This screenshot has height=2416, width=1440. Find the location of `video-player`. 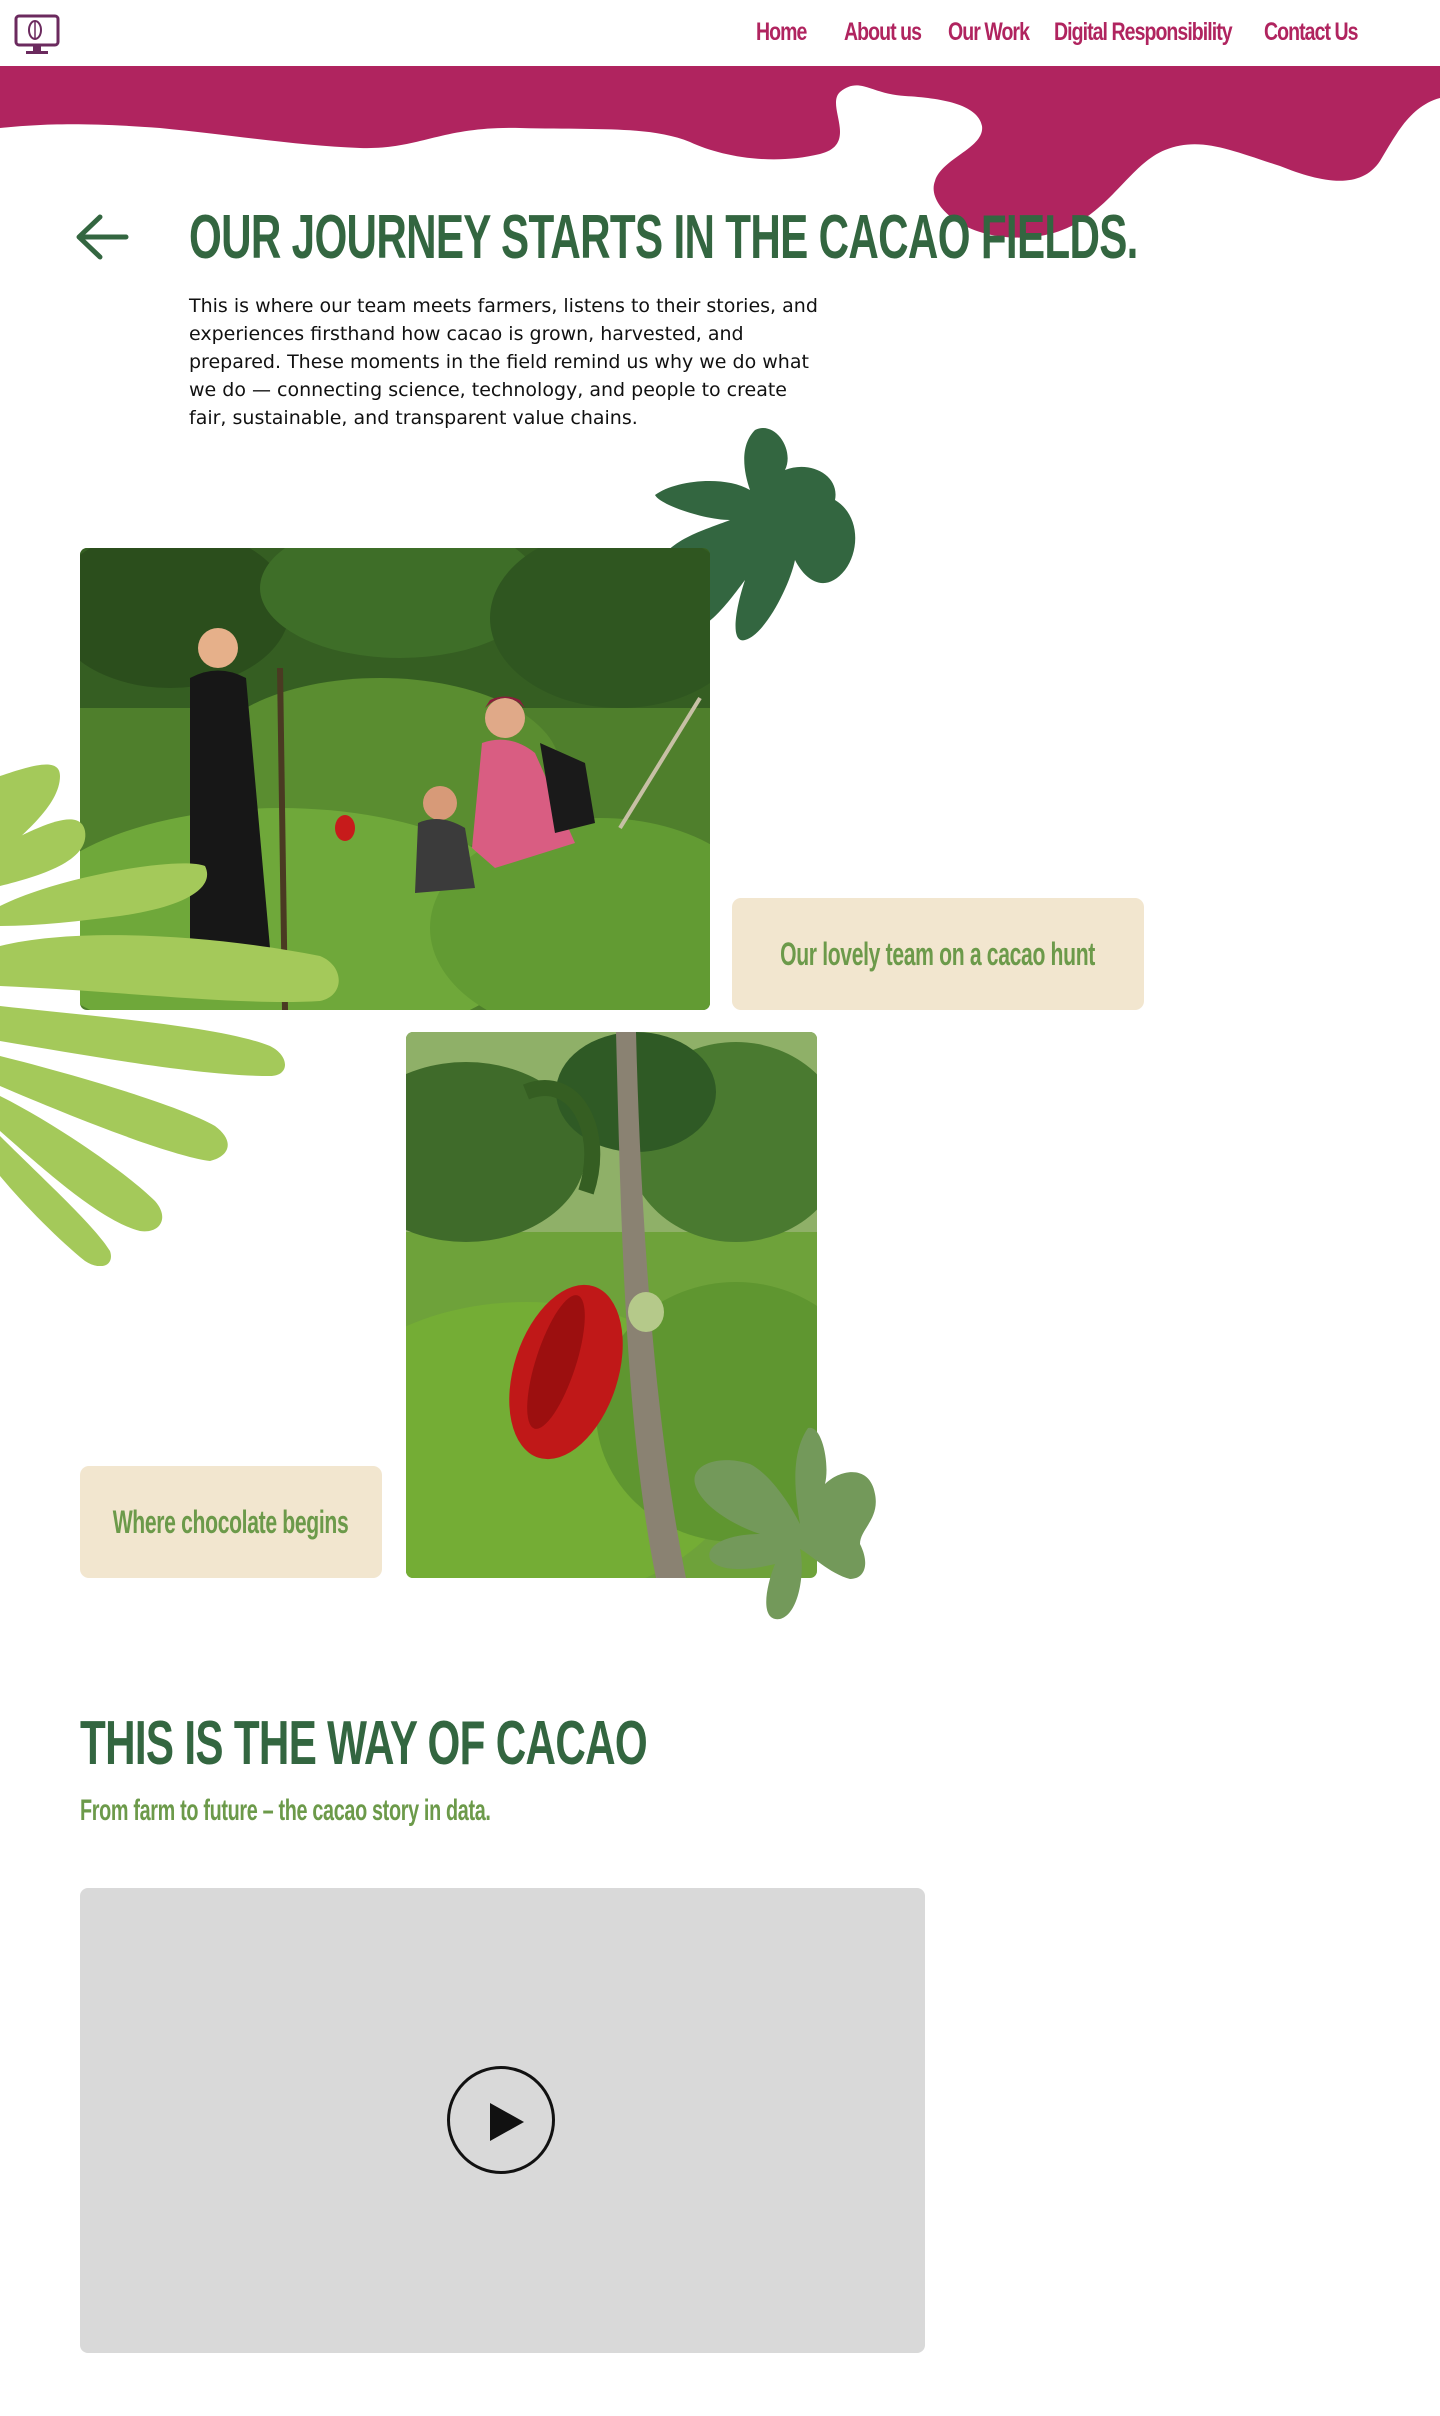

video-player is located at coordinates (502, 2120).